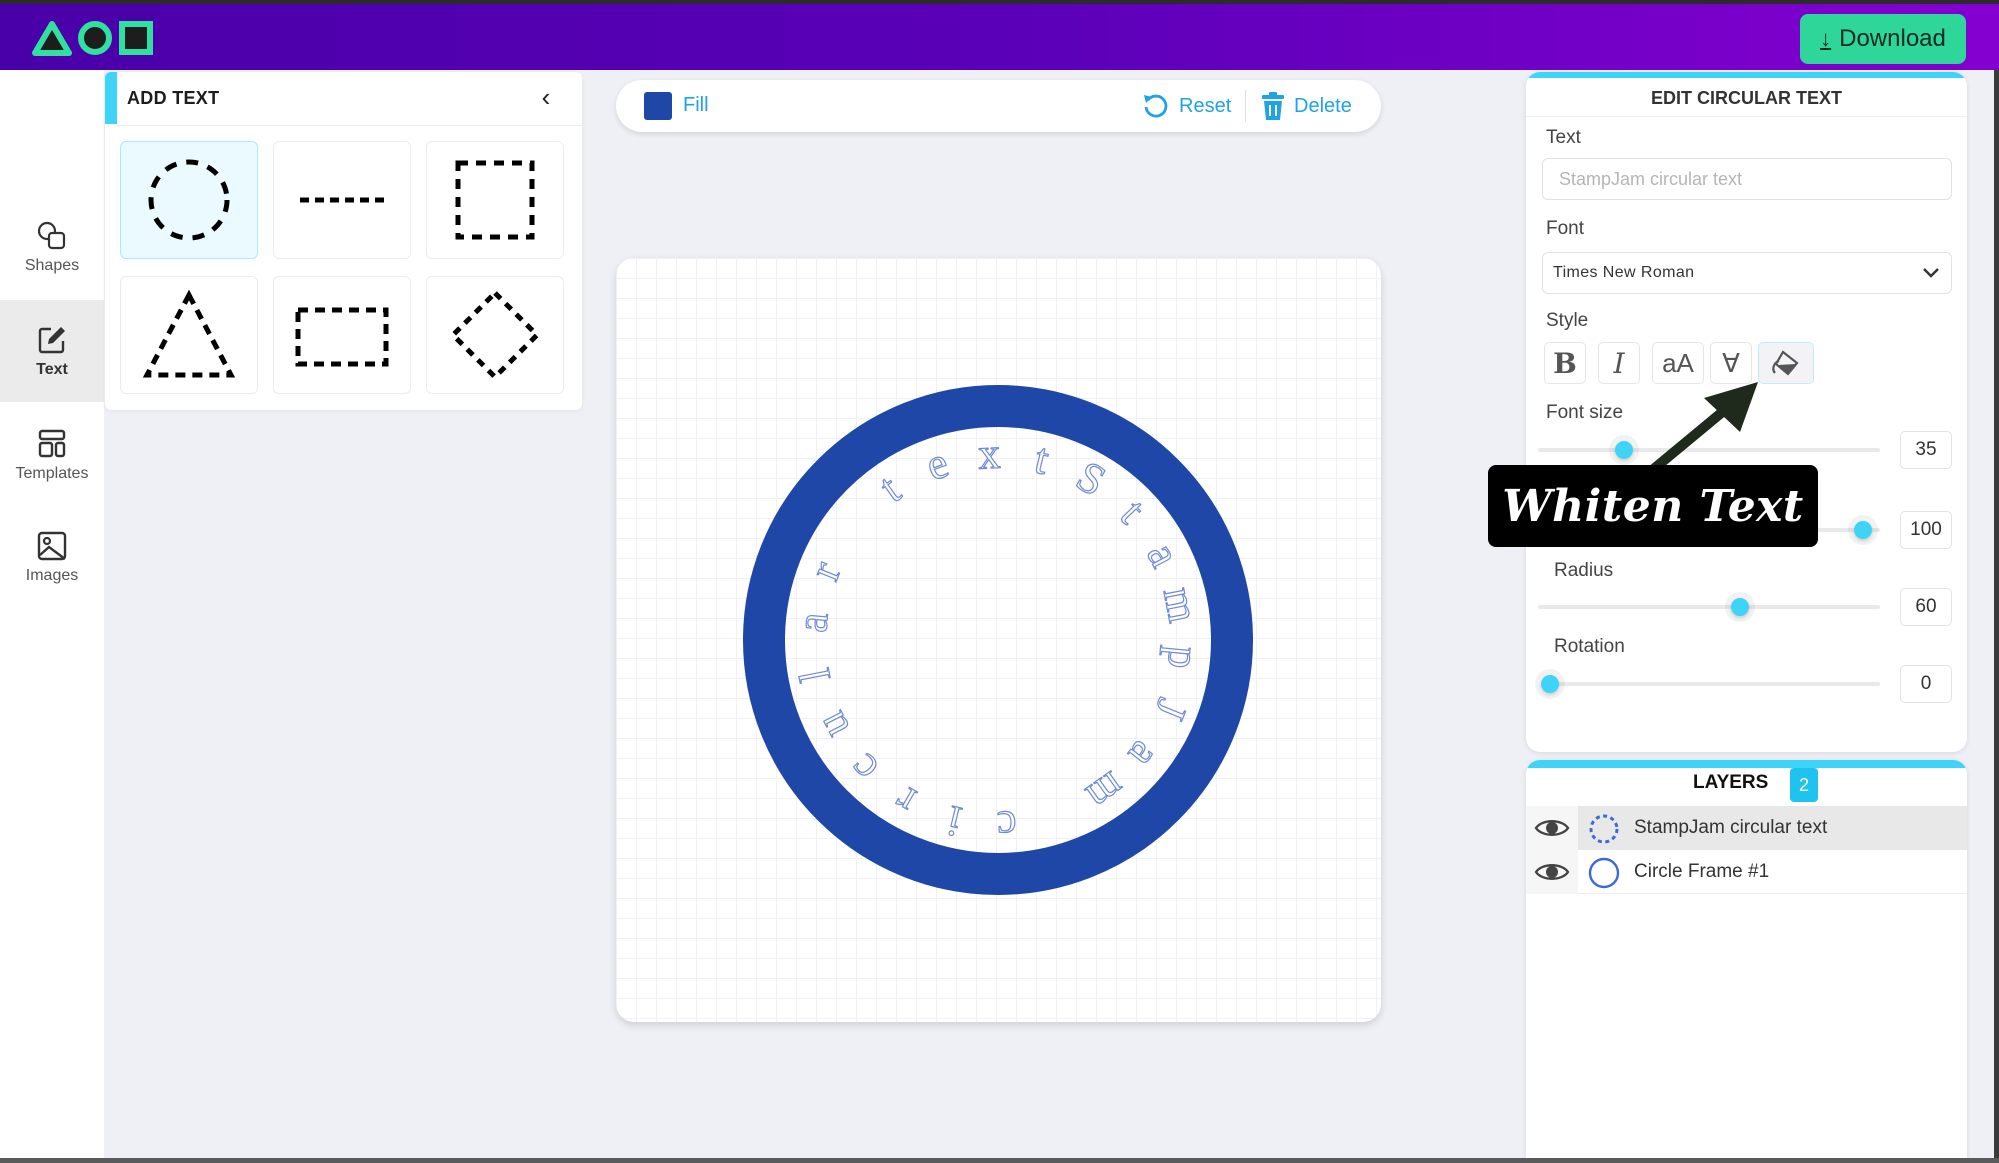  What do you see at coordinates (863, 769) in the screenshot?
I see `circular-text-char: c` at bounding box center [863, 769].